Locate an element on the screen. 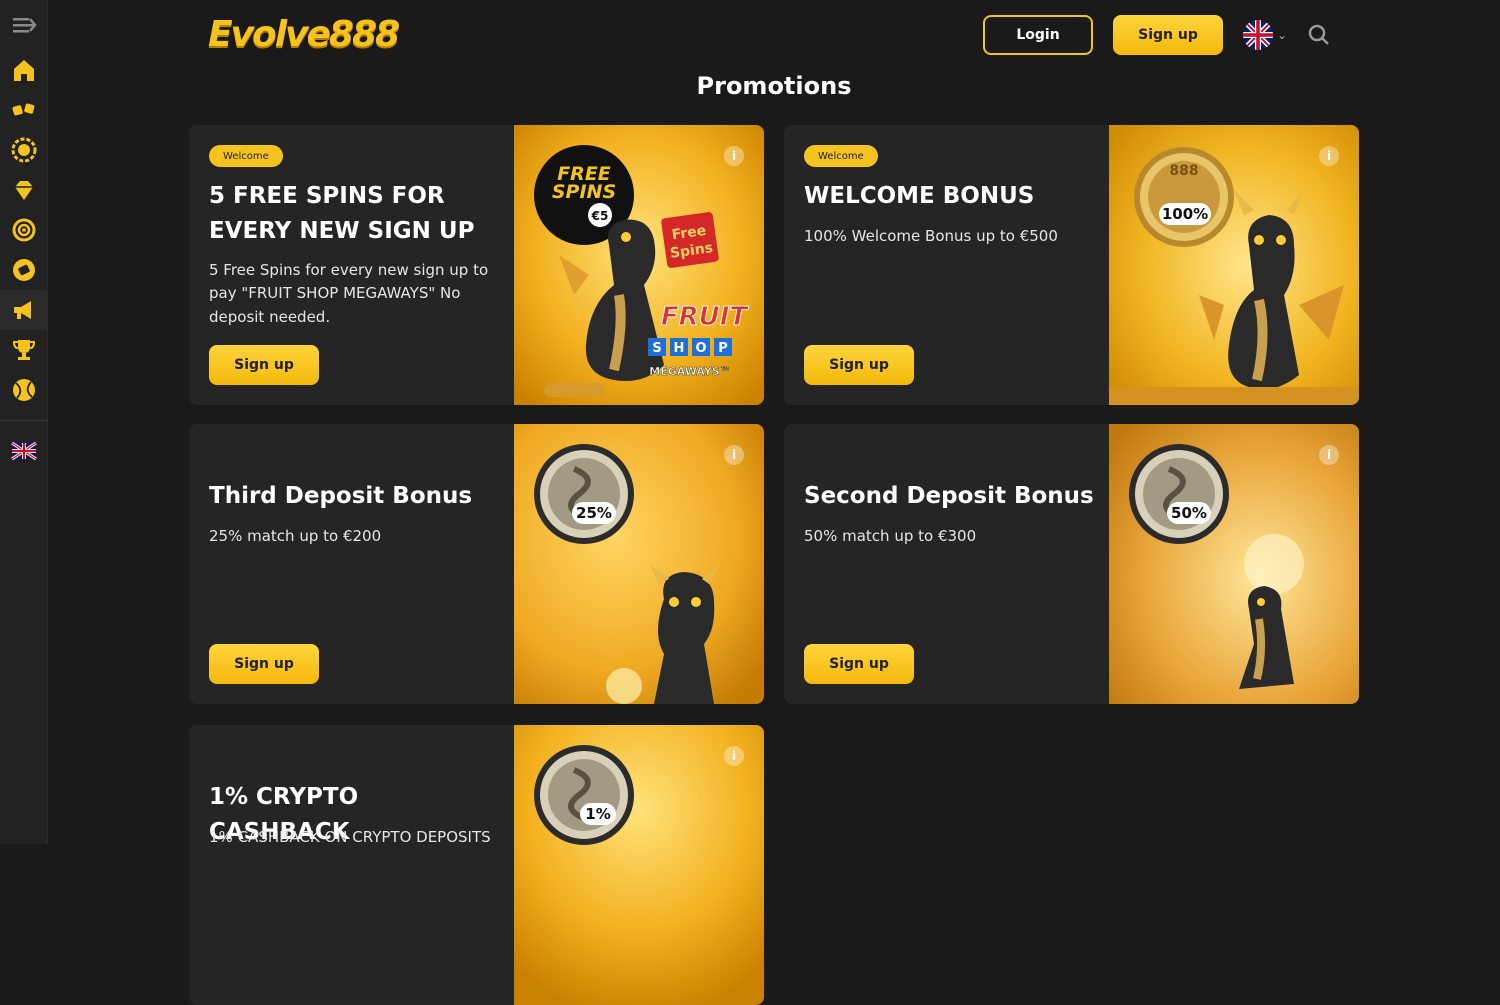 This screenshot has width=1500, height=1005. sidebar-item-sports is located at coordinates (24, 390).